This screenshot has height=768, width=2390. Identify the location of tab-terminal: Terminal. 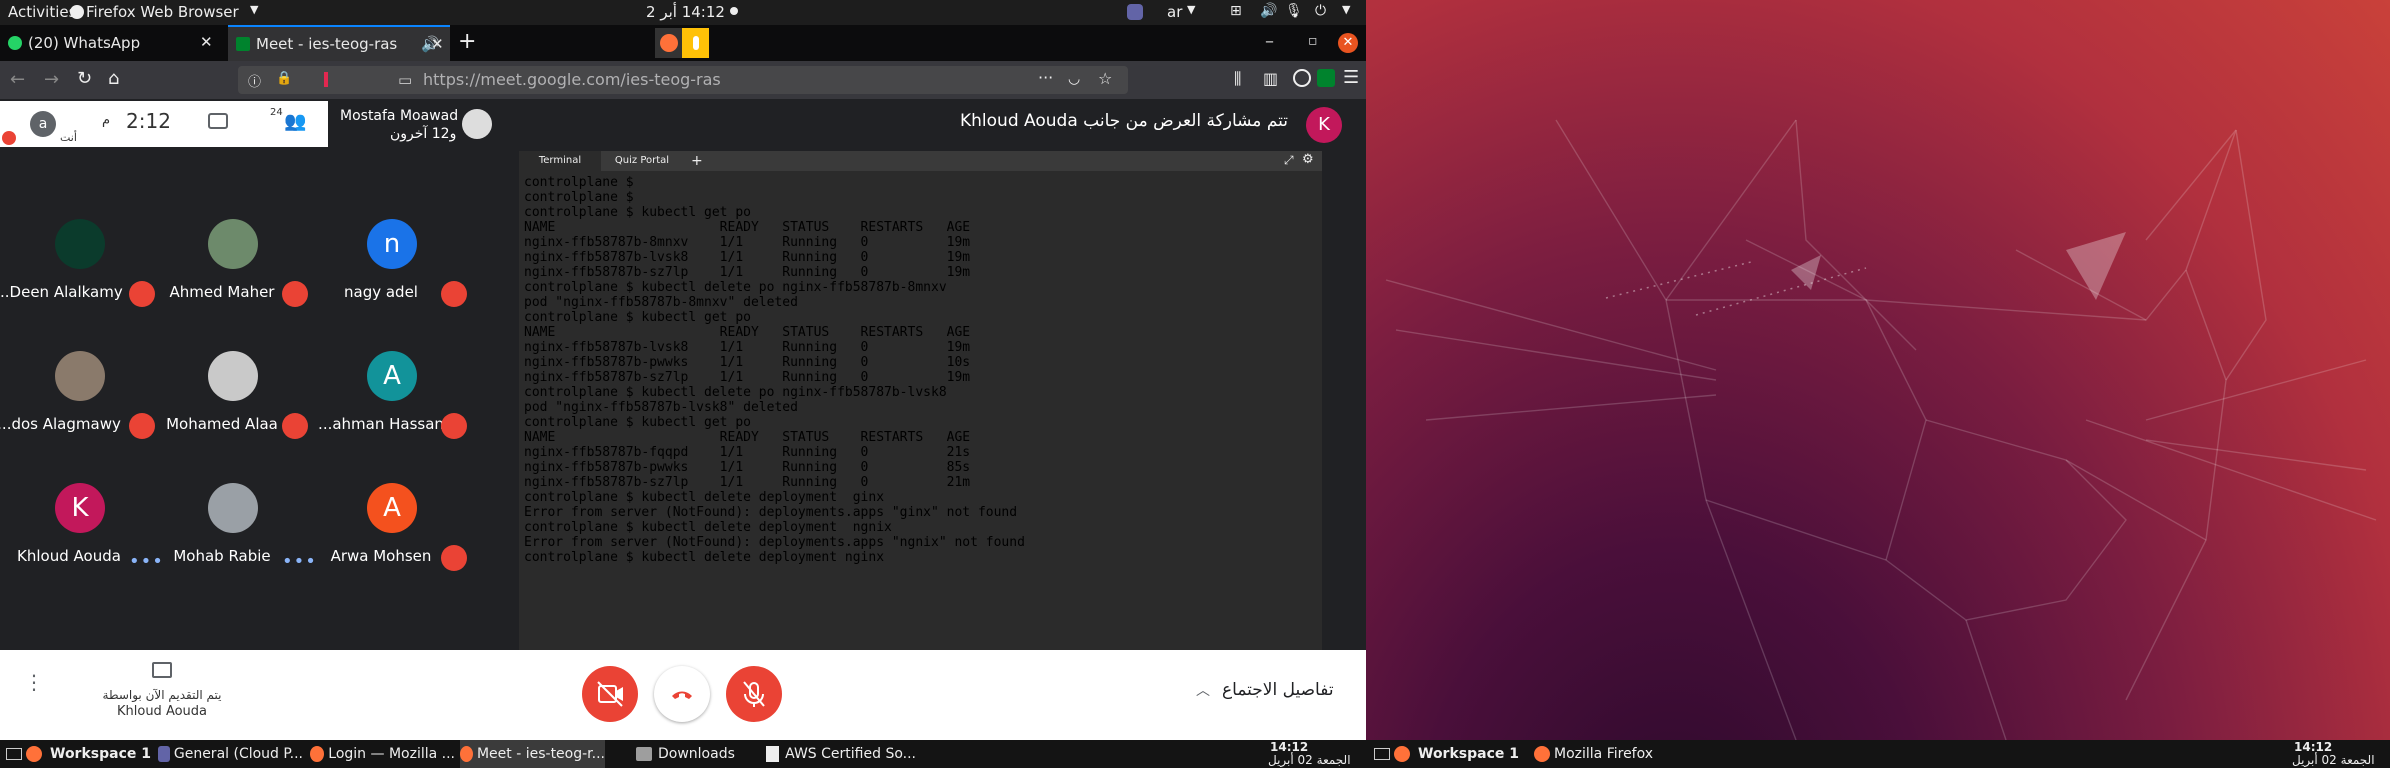
(560, 161).